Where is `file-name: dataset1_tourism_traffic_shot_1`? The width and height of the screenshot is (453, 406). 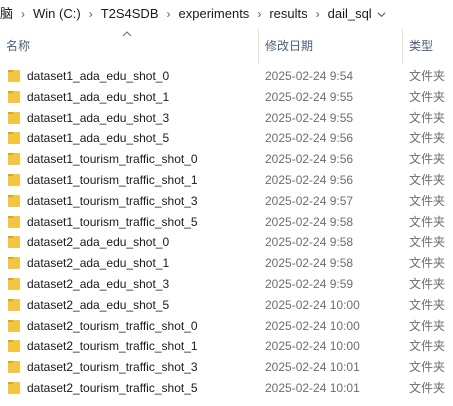
file-name: dataset1_tourism_traffic_shot_1 is located at coordinates (112, 180).